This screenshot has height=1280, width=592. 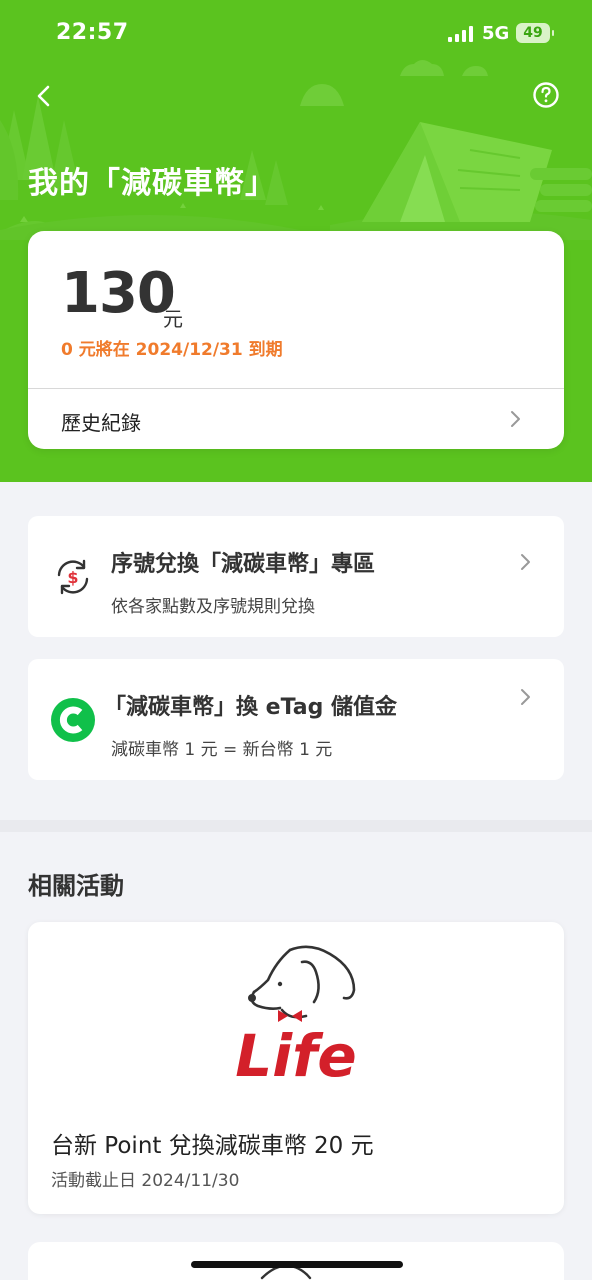 I want to click on back-arrow-icon, so click(x=44, y=96).